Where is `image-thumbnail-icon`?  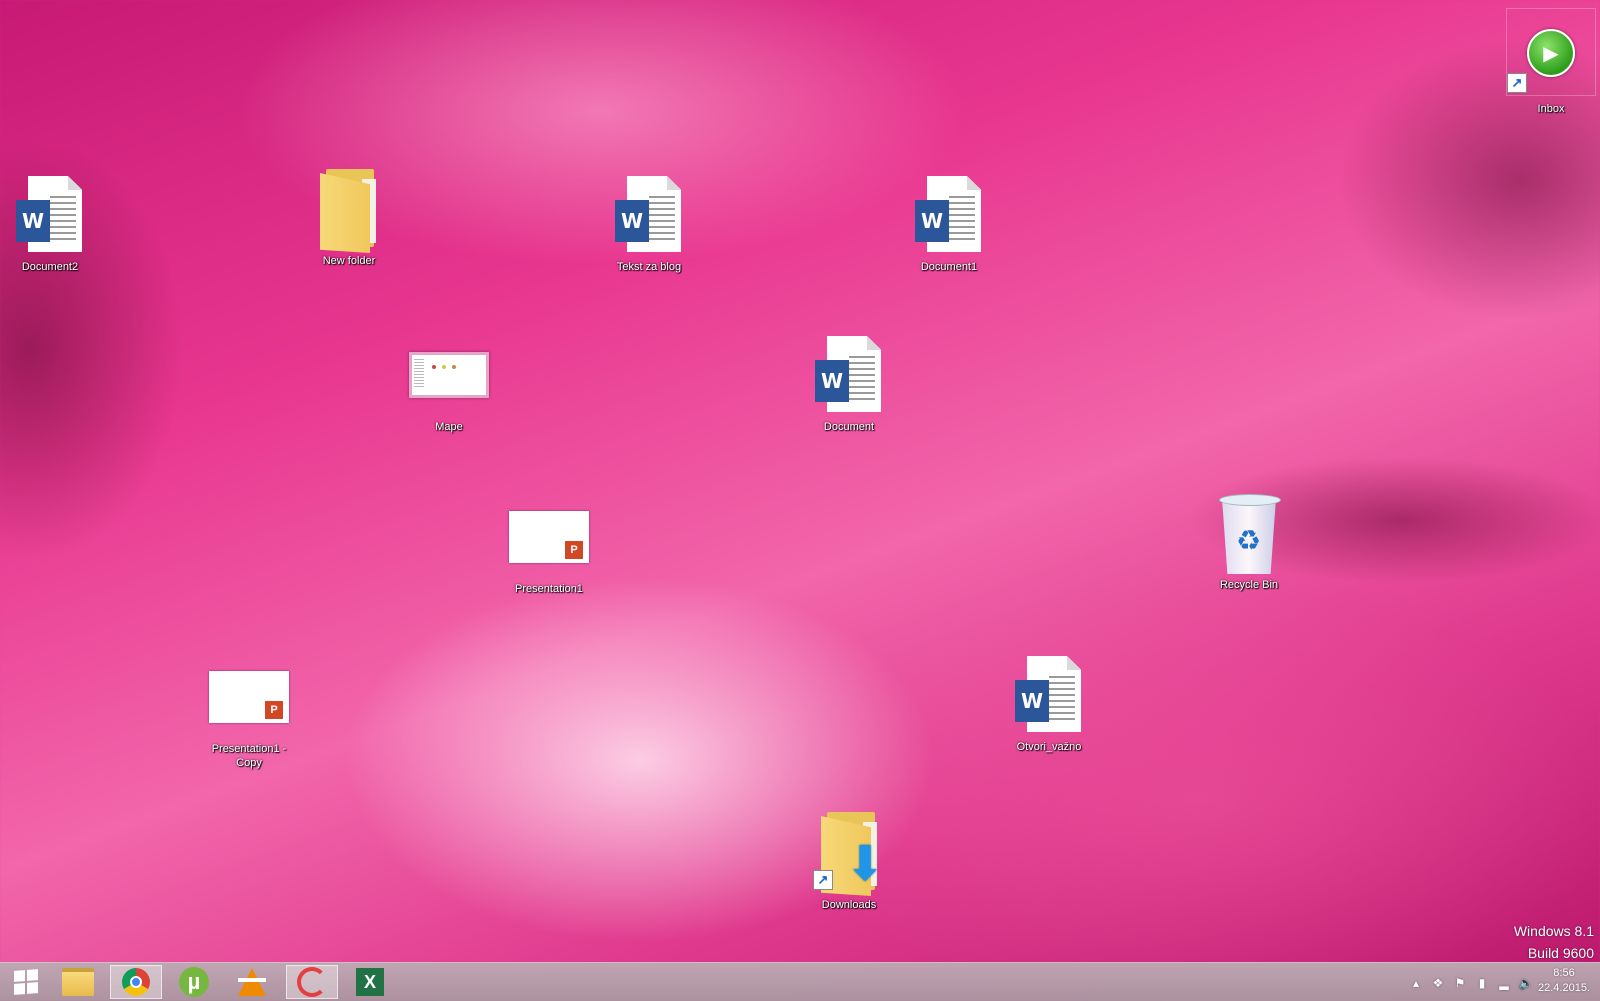
image-thumbnail-icon is located at coordinates (449, 375).